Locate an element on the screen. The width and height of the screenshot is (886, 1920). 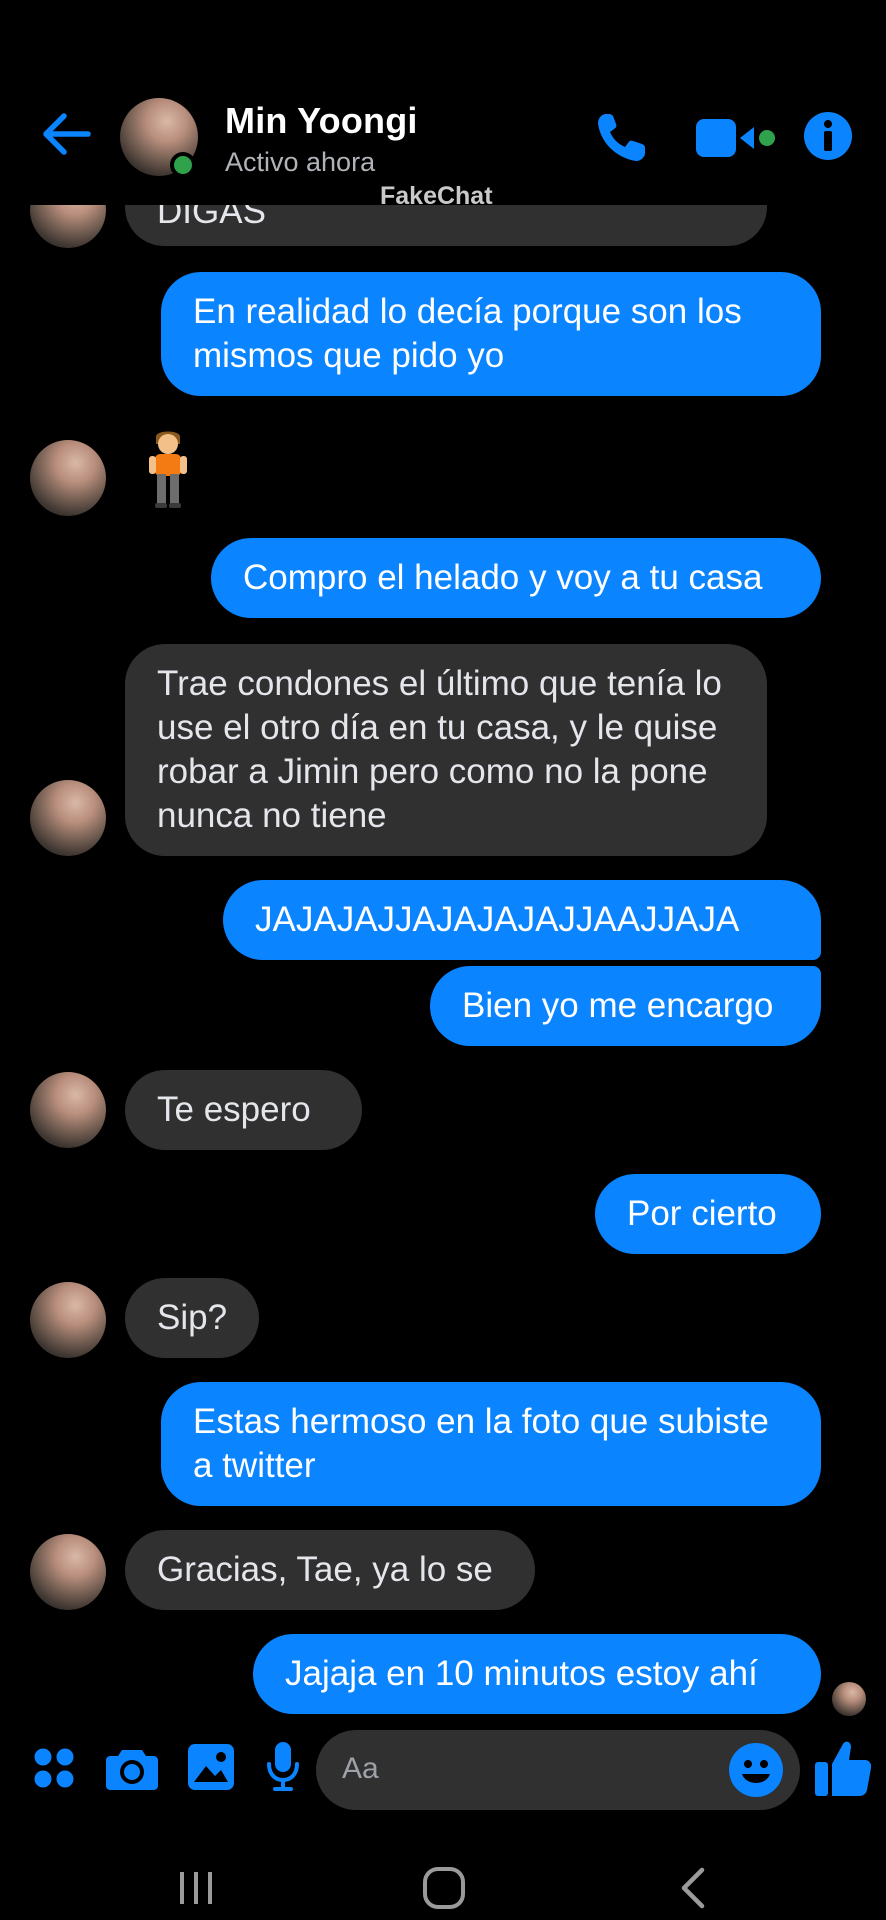
info-icon is located at coordinates (828, 136).